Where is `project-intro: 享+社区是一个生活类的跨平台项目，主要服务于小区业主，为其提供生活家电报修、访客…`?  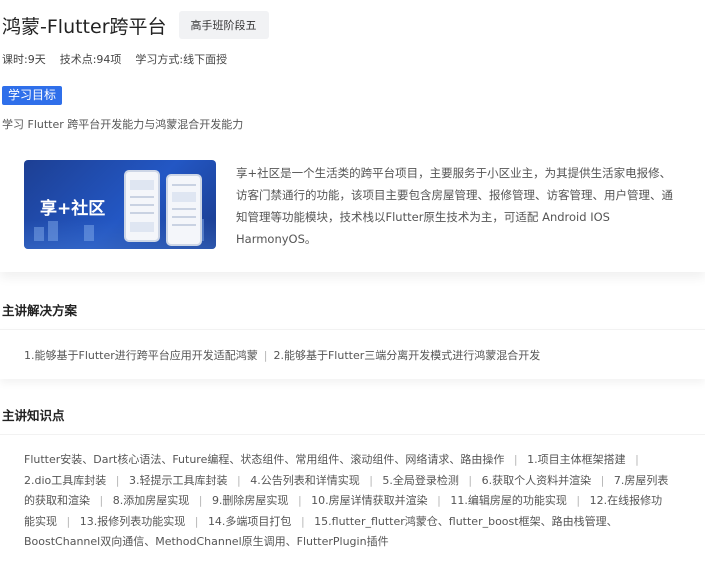 project-intro: 享+社区是一个生活类的跨平台项目，主要服务于小区业主，为其提供生活家电报修、访客… is located at coordinates (454, 206).